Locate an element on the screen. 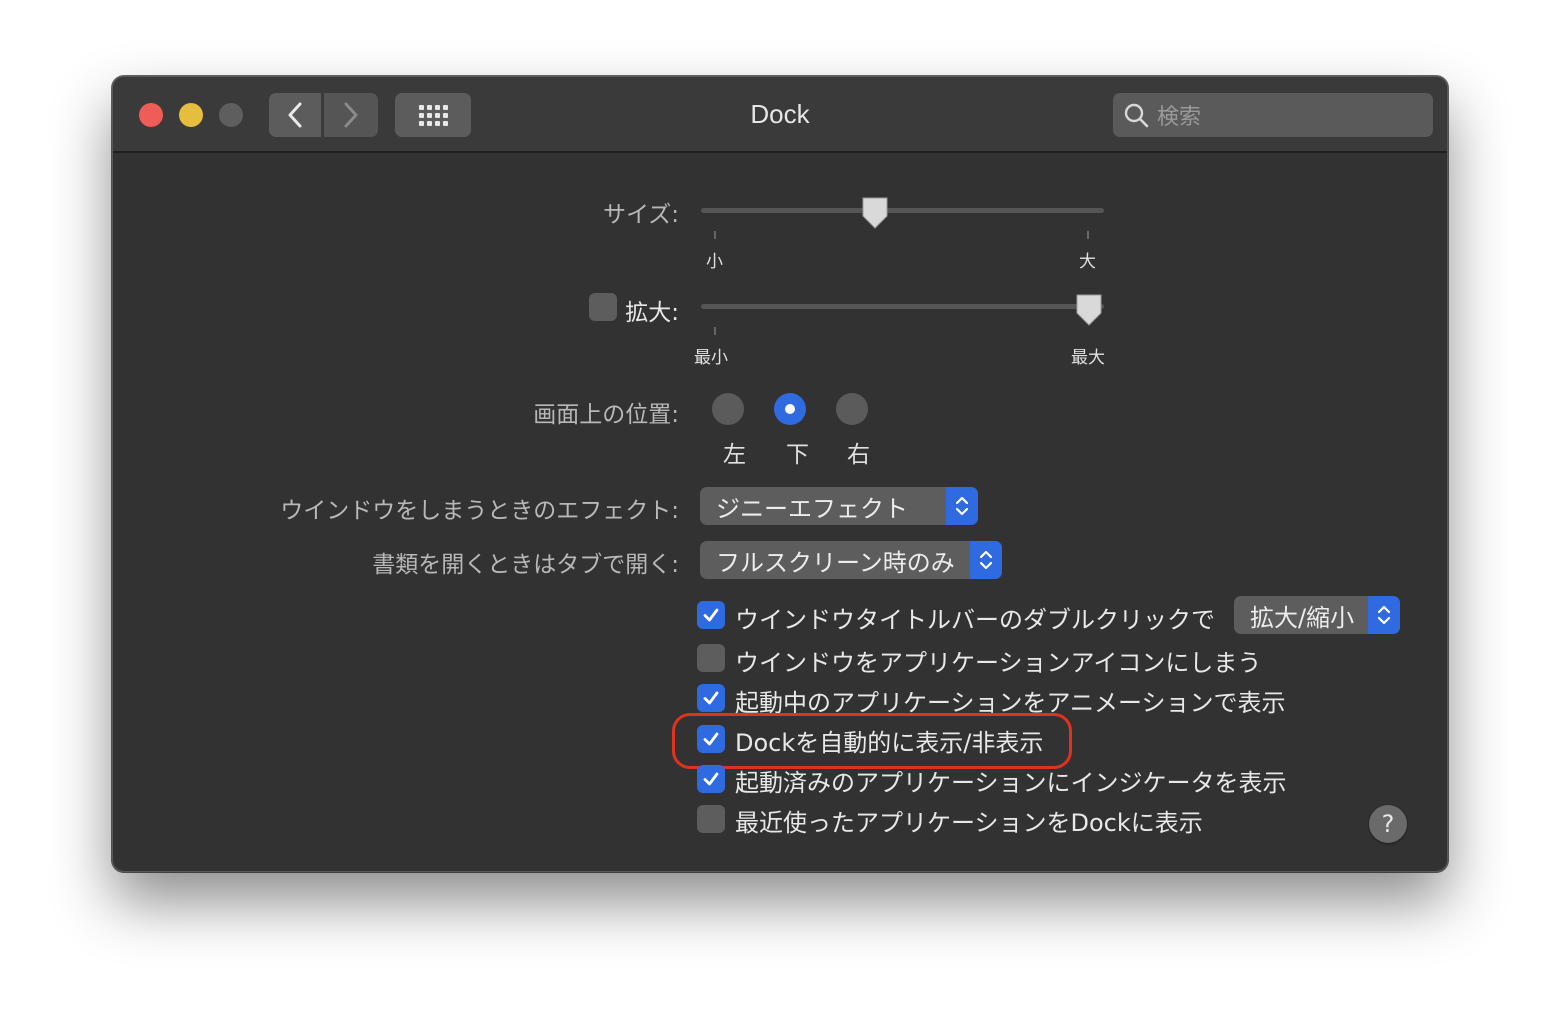 This screenshot has height=1020, width=1560. show-indicators-checkbox is located at coordinates (711, 779).